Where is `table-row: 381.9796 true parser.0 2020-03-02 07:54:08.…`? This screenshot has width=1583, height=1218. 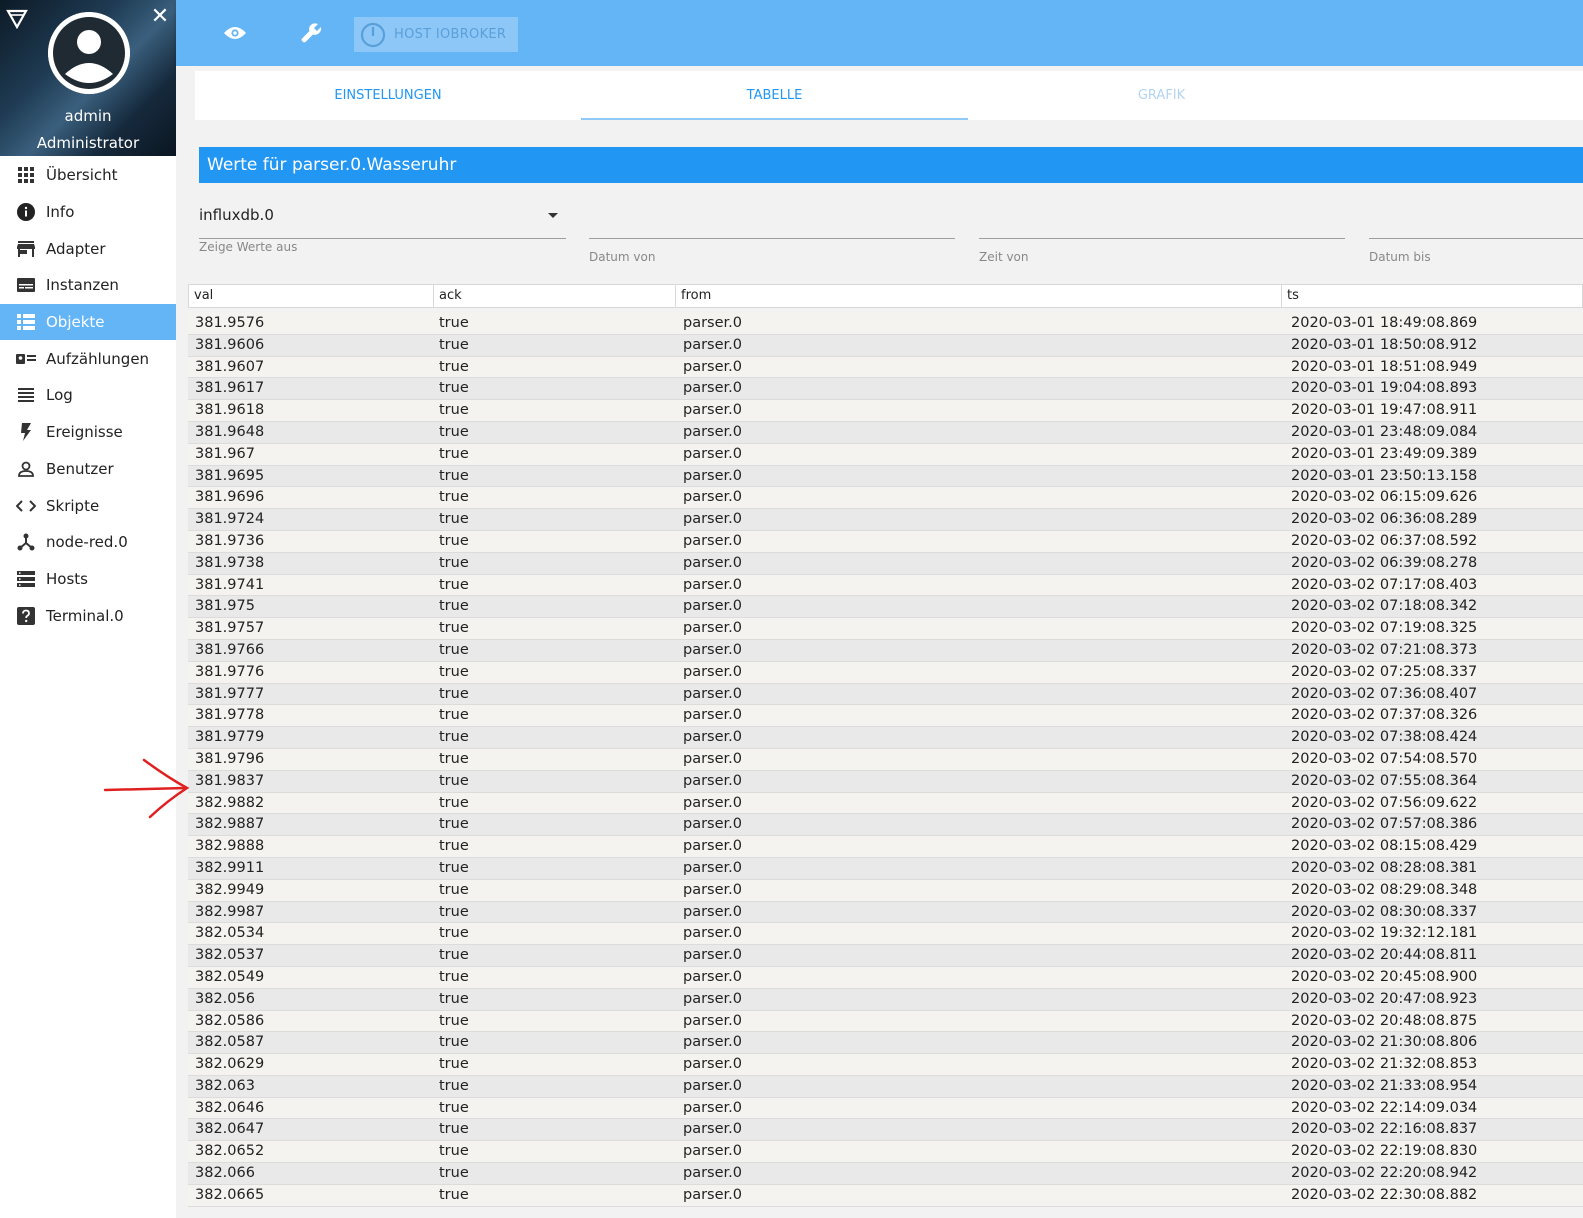
table-row: 381.9796 true parser.0 2020-03-02 07:54:08.… is located at coordinates (885, 759).